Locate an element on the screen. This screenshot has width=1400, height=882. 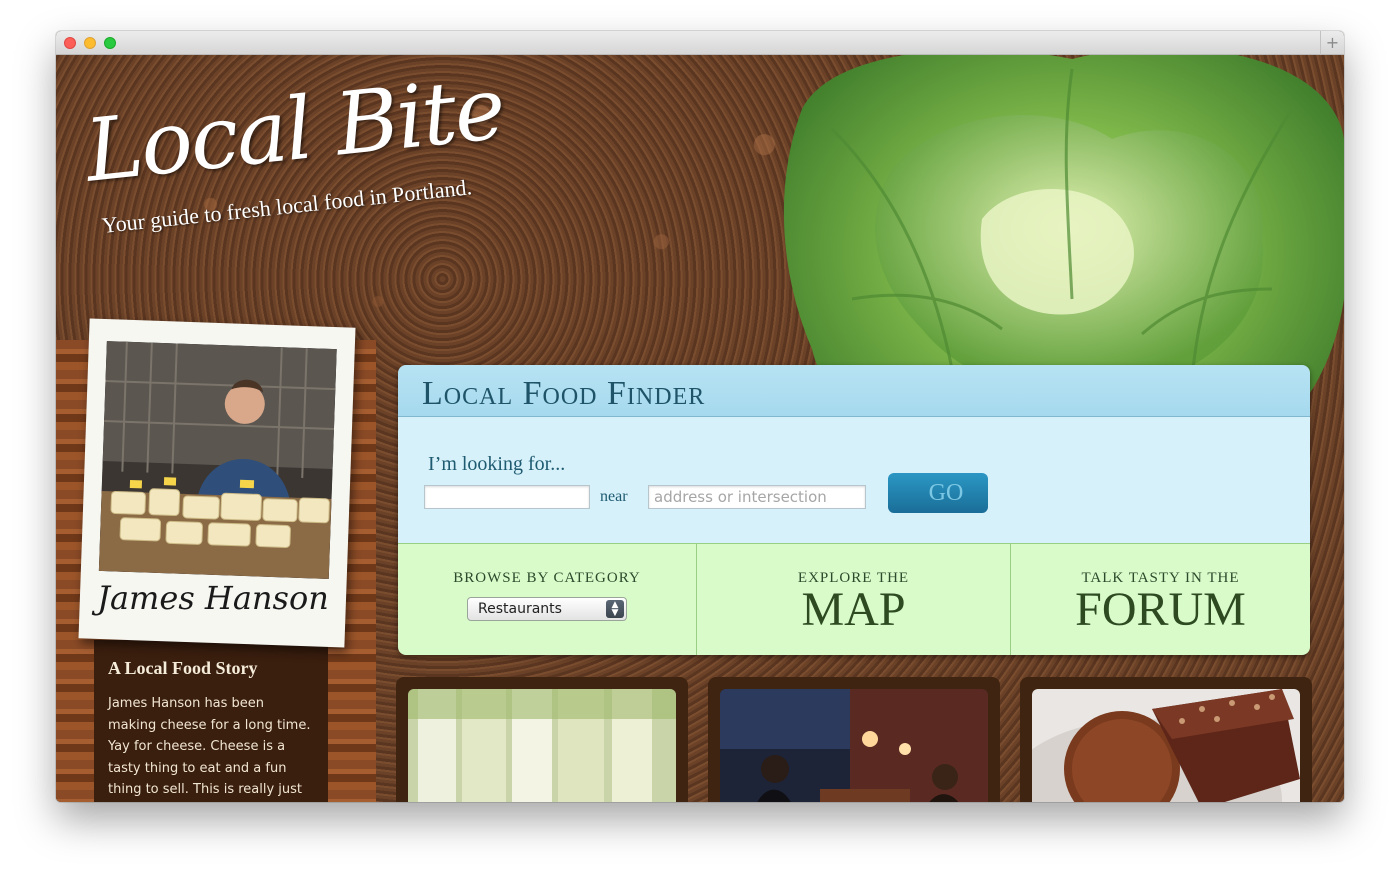
browser-titlebar: + is located at coordinates (700, 43).